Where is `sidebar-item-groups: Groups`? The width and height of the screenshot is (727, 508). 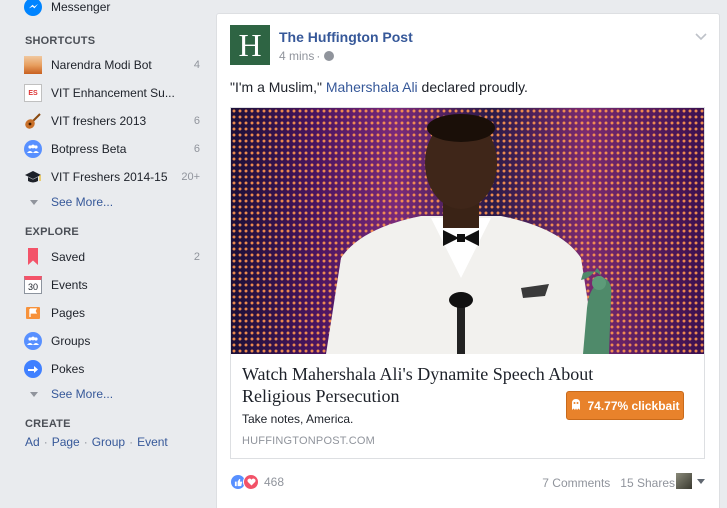
sidebar-item-groups: Groups is located at coordinates (112, 341).